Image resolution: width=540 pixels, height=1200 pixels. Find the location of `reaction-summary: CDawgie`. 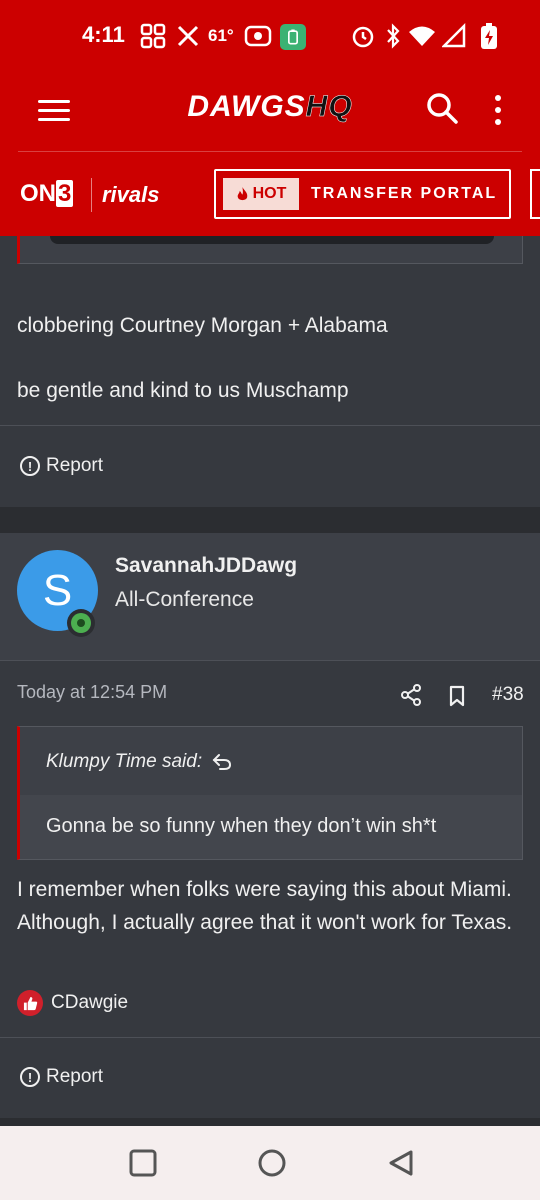

reaction-summary: CDawgie is located at coordinates (72, 1003).